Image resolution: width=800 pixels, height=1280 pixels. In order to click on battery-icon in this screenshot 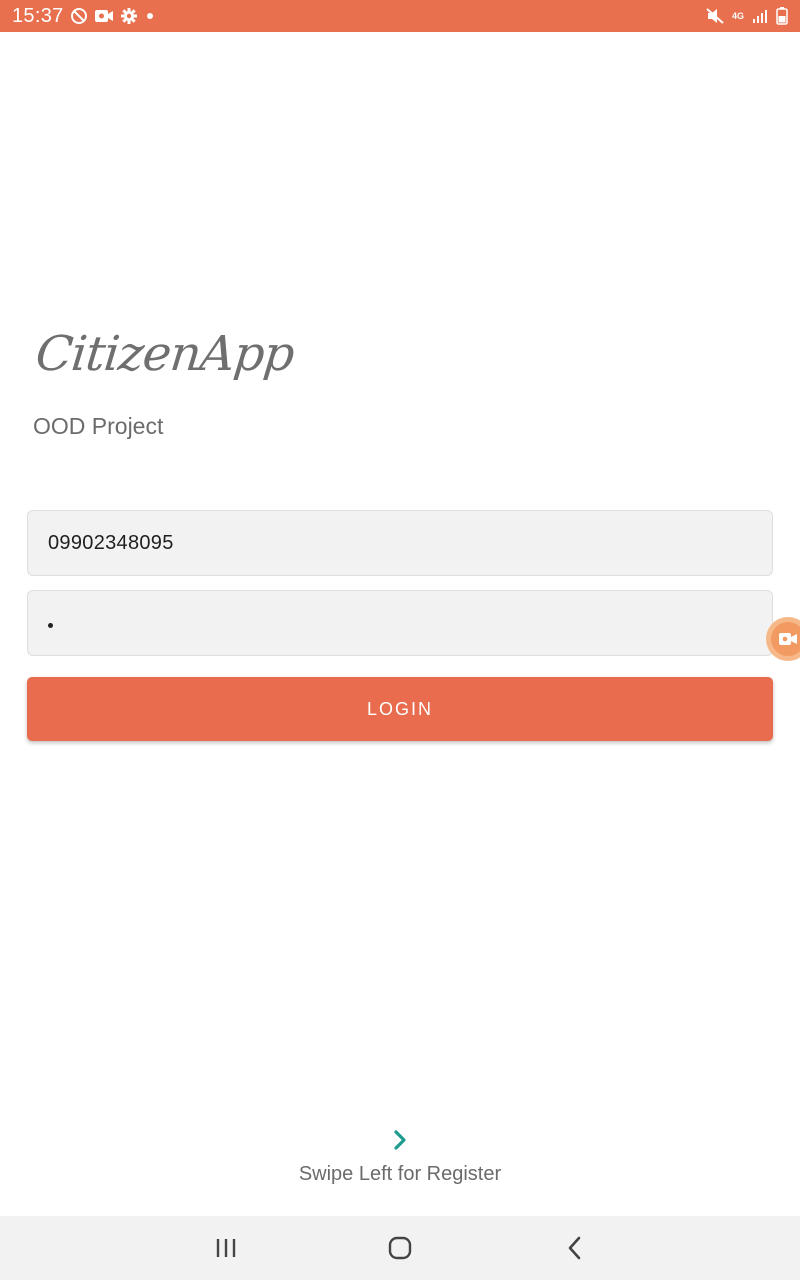, I will do `click(782, 16)`.